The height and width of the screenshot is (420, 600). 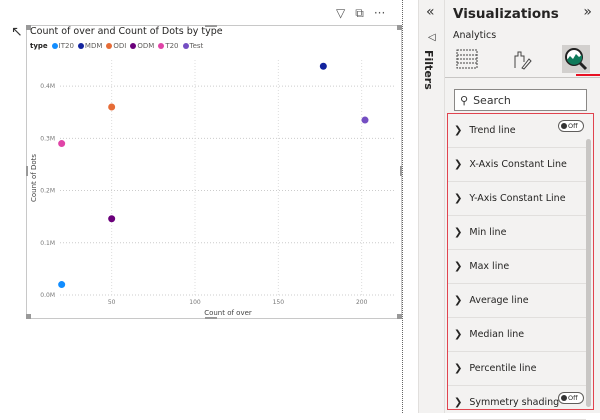 What do you see at coordinates (428, 70) in the screenshot?
I see `filters-label: Filters` at bounding box center [428, 70].